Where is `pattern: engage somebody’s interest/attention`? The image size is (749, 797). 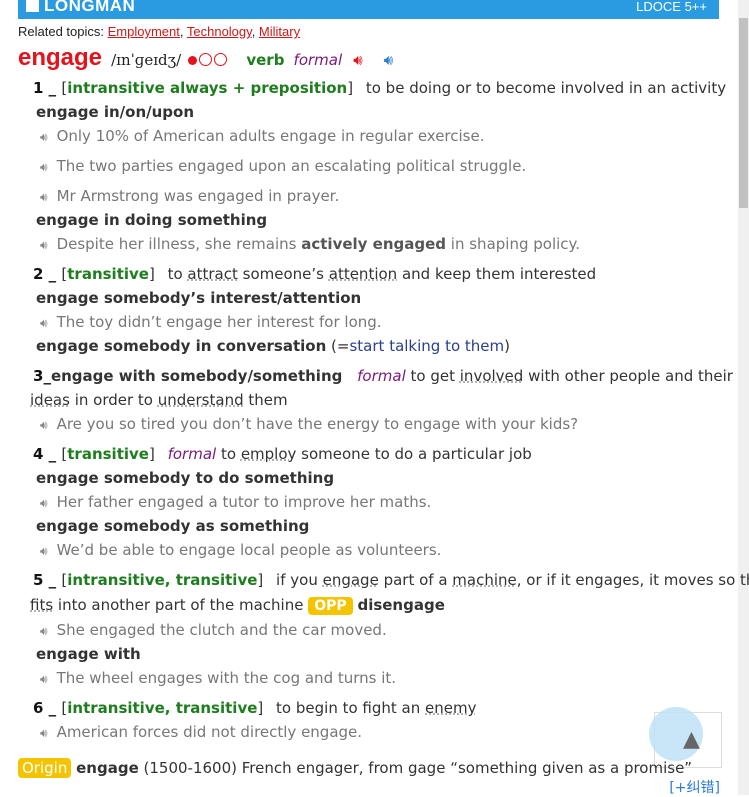
pattern: engage somebody’s interest/attention is located at coordinates (199, 298).